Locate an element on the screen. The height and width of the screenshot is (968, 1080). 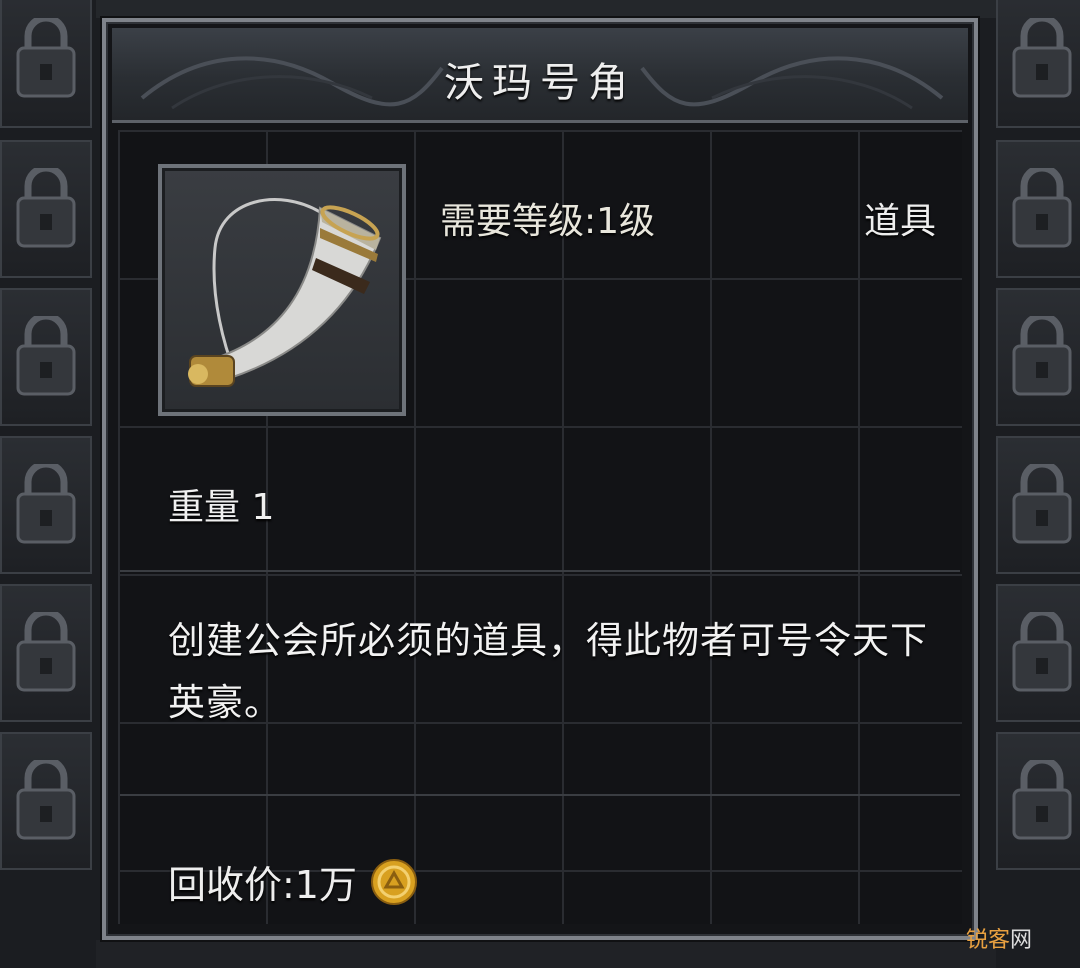
gold-coin-icon is located at coordinates (393, 881).